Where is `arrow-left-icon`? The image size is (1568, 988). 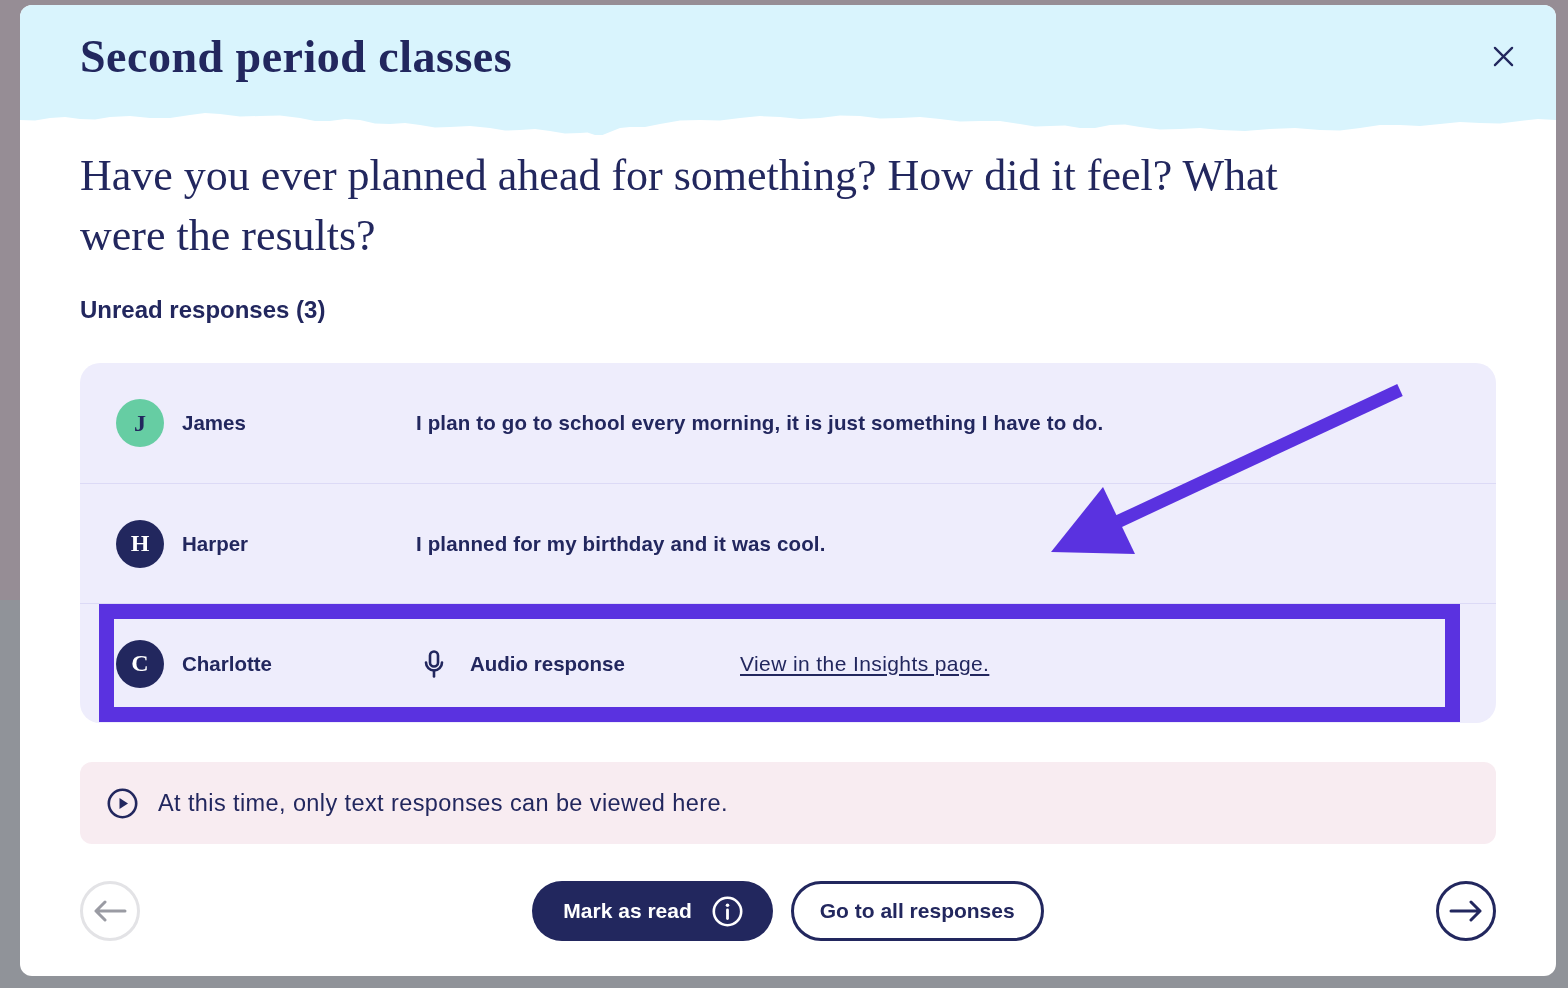 arrow-left-icon is located at coordinates (110, 911).